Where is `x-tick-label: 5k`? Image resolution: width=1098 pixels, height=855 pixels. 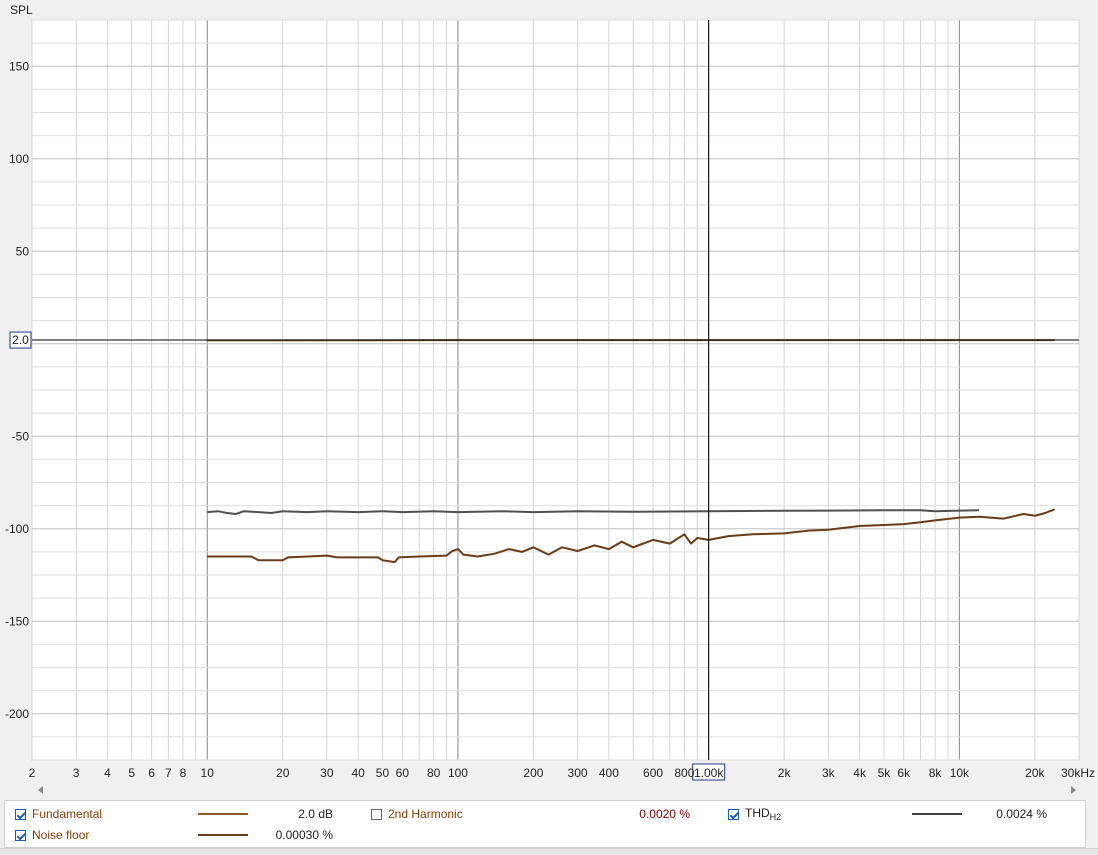
x-tick-label: 5k is located at coordinates (885, 773).